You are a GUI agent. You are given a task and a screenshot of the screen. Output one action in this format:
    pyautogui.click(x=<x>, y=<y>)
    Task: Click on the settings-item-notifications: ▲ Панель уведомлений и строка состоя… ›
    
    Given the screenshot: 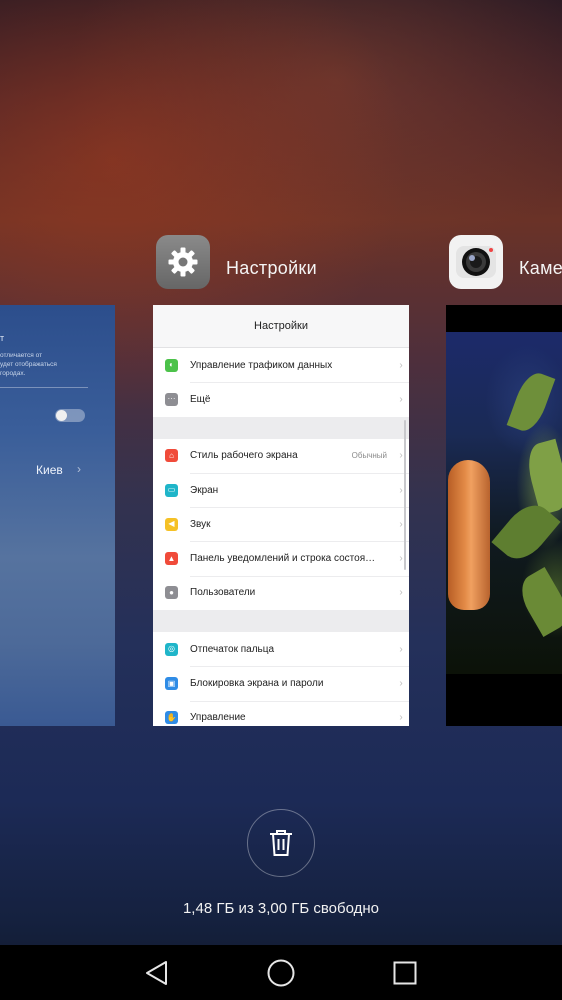 What is the action you would take?
    pyautogui.click(x=281, y=558)
    